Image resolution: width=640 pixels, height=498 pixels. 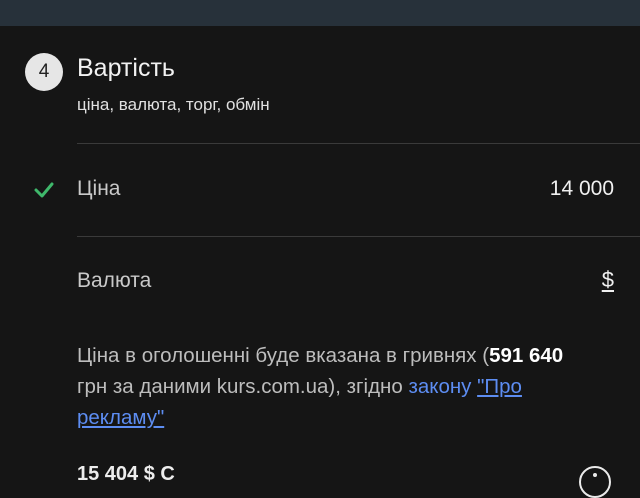 I want to click on uah-amount: 591 640, so click(x=526, y=355).